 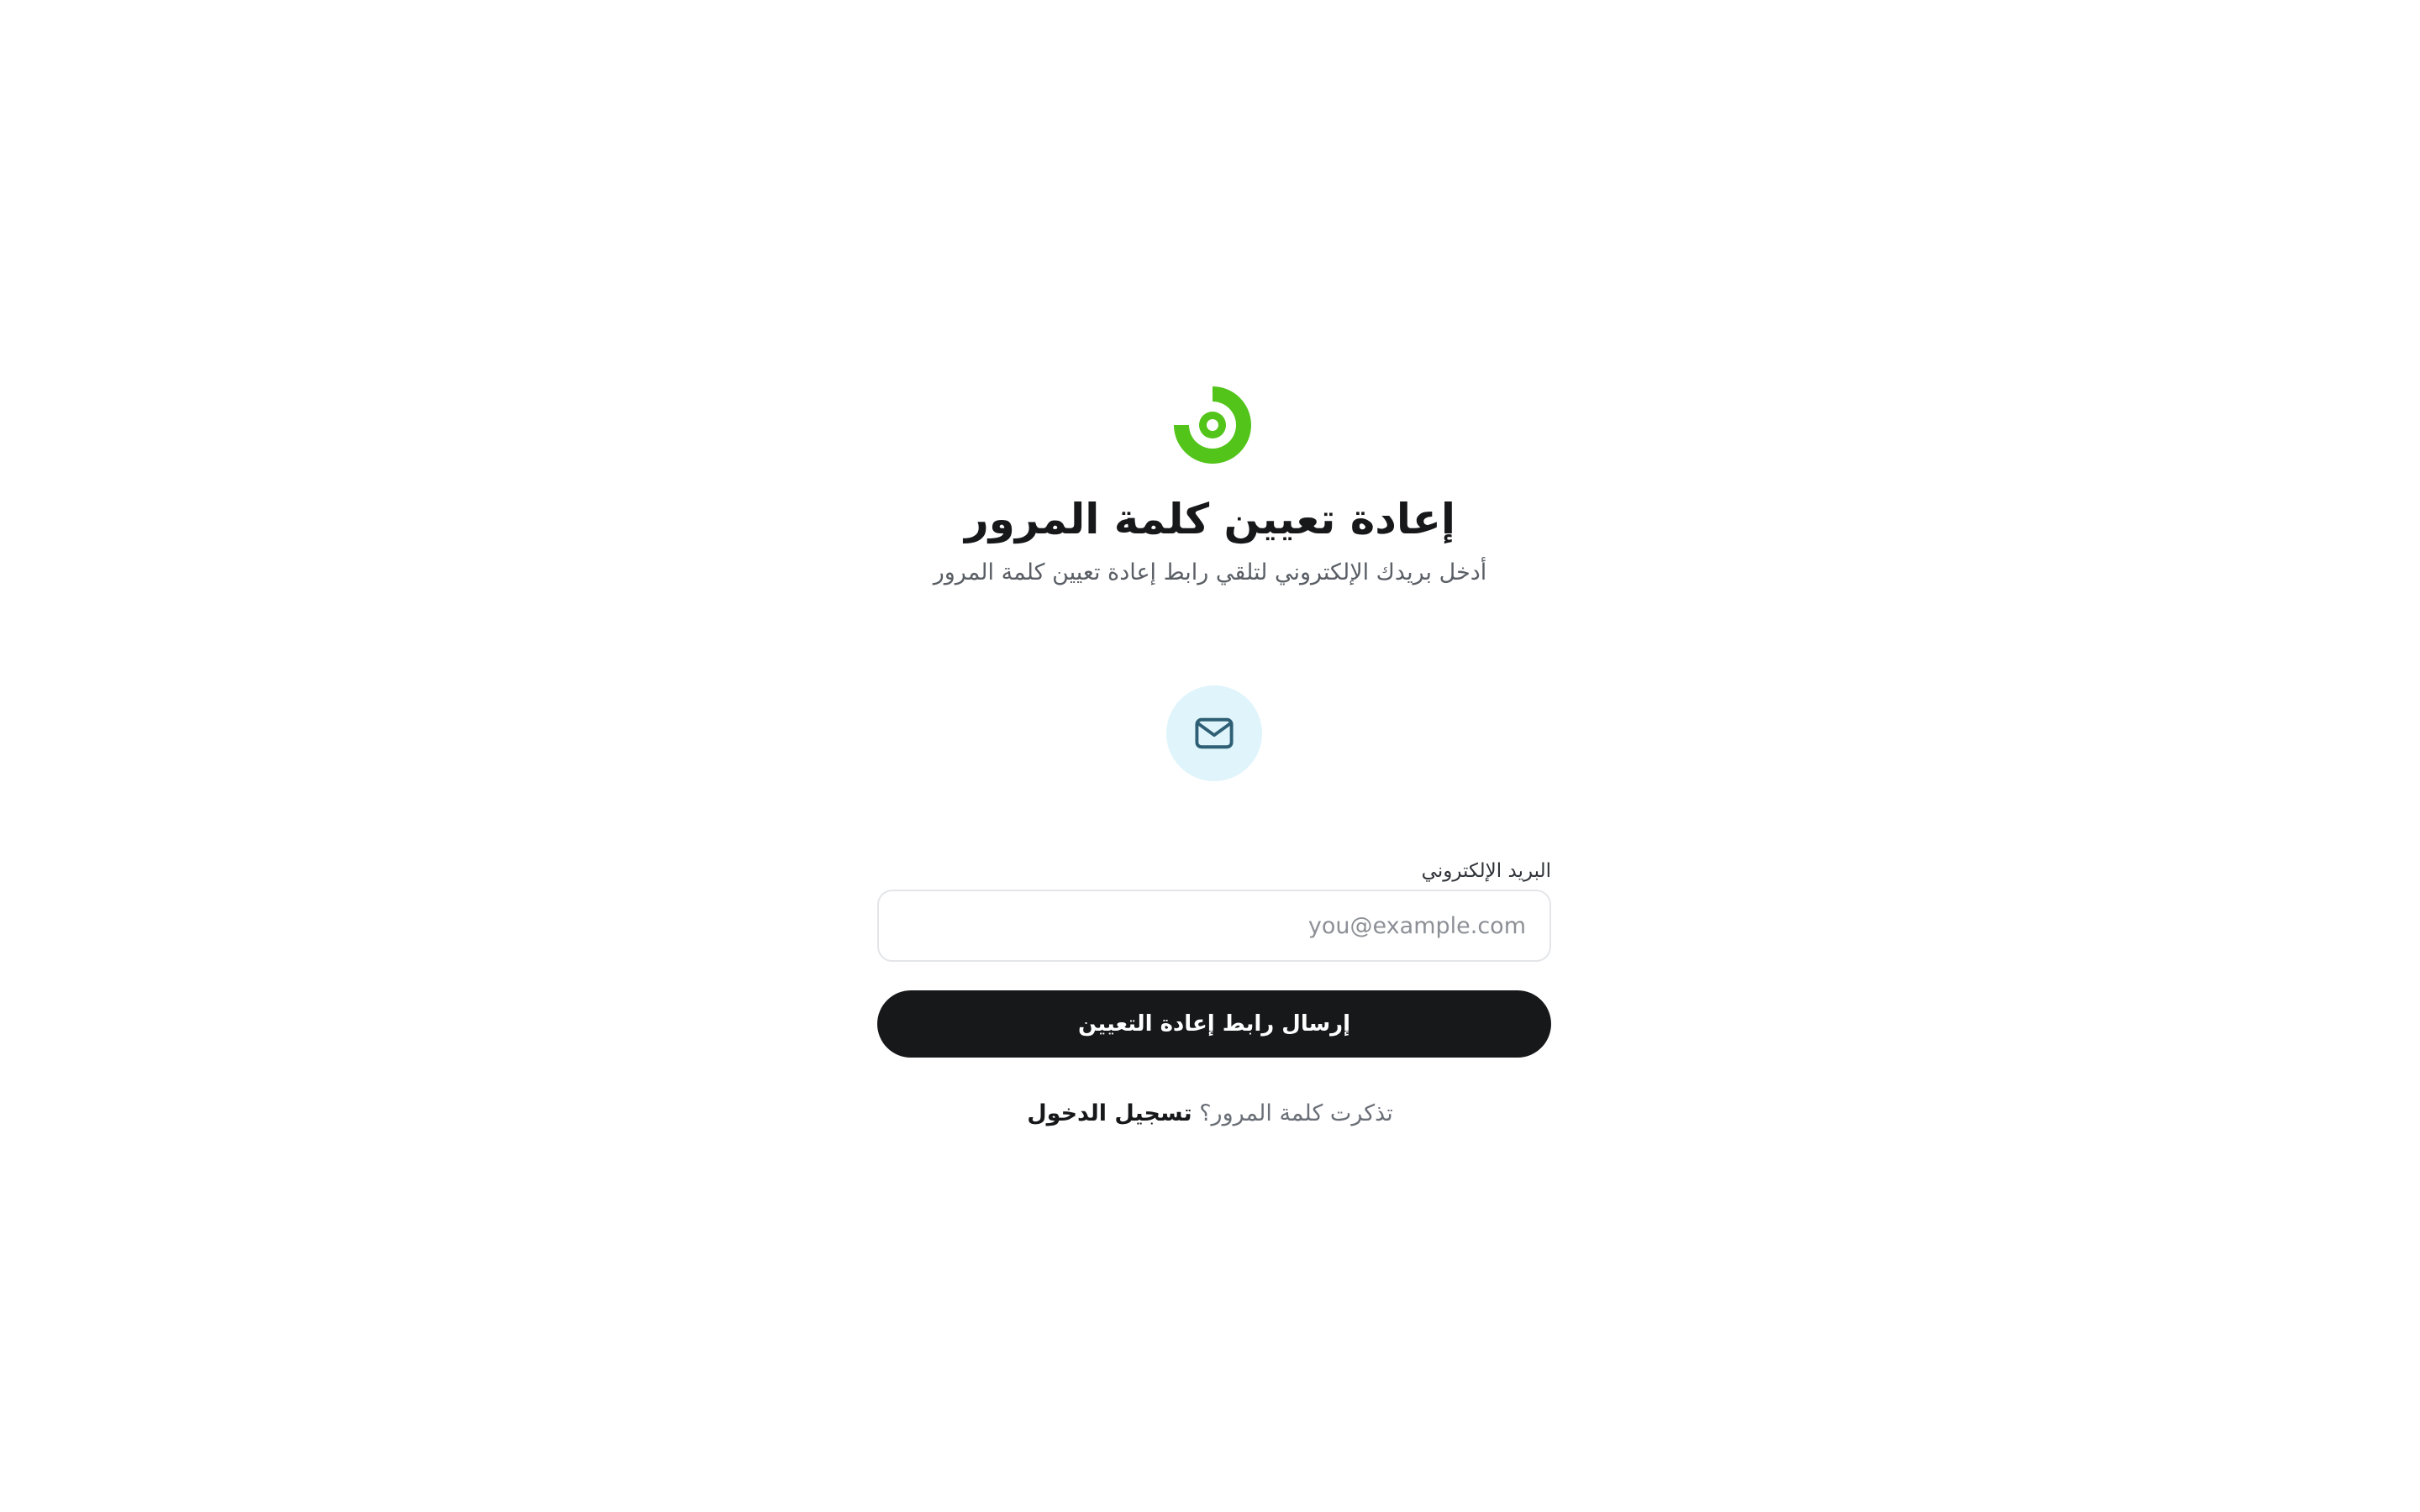 What do you see at coordinates (1213, 425) in the screenshot?
I see `brand-logo-icon` at bounding box center [1213, 425].